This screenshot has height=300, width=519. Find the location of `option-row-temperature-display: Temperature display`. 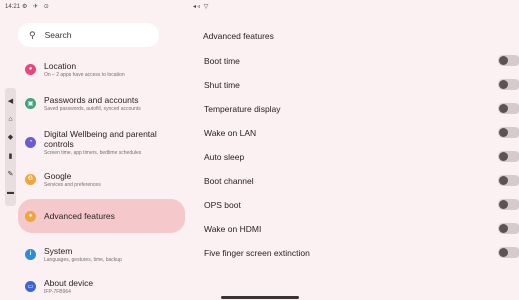

option-row-temperature-display: Temperature display is located at coordinates (356, 108).